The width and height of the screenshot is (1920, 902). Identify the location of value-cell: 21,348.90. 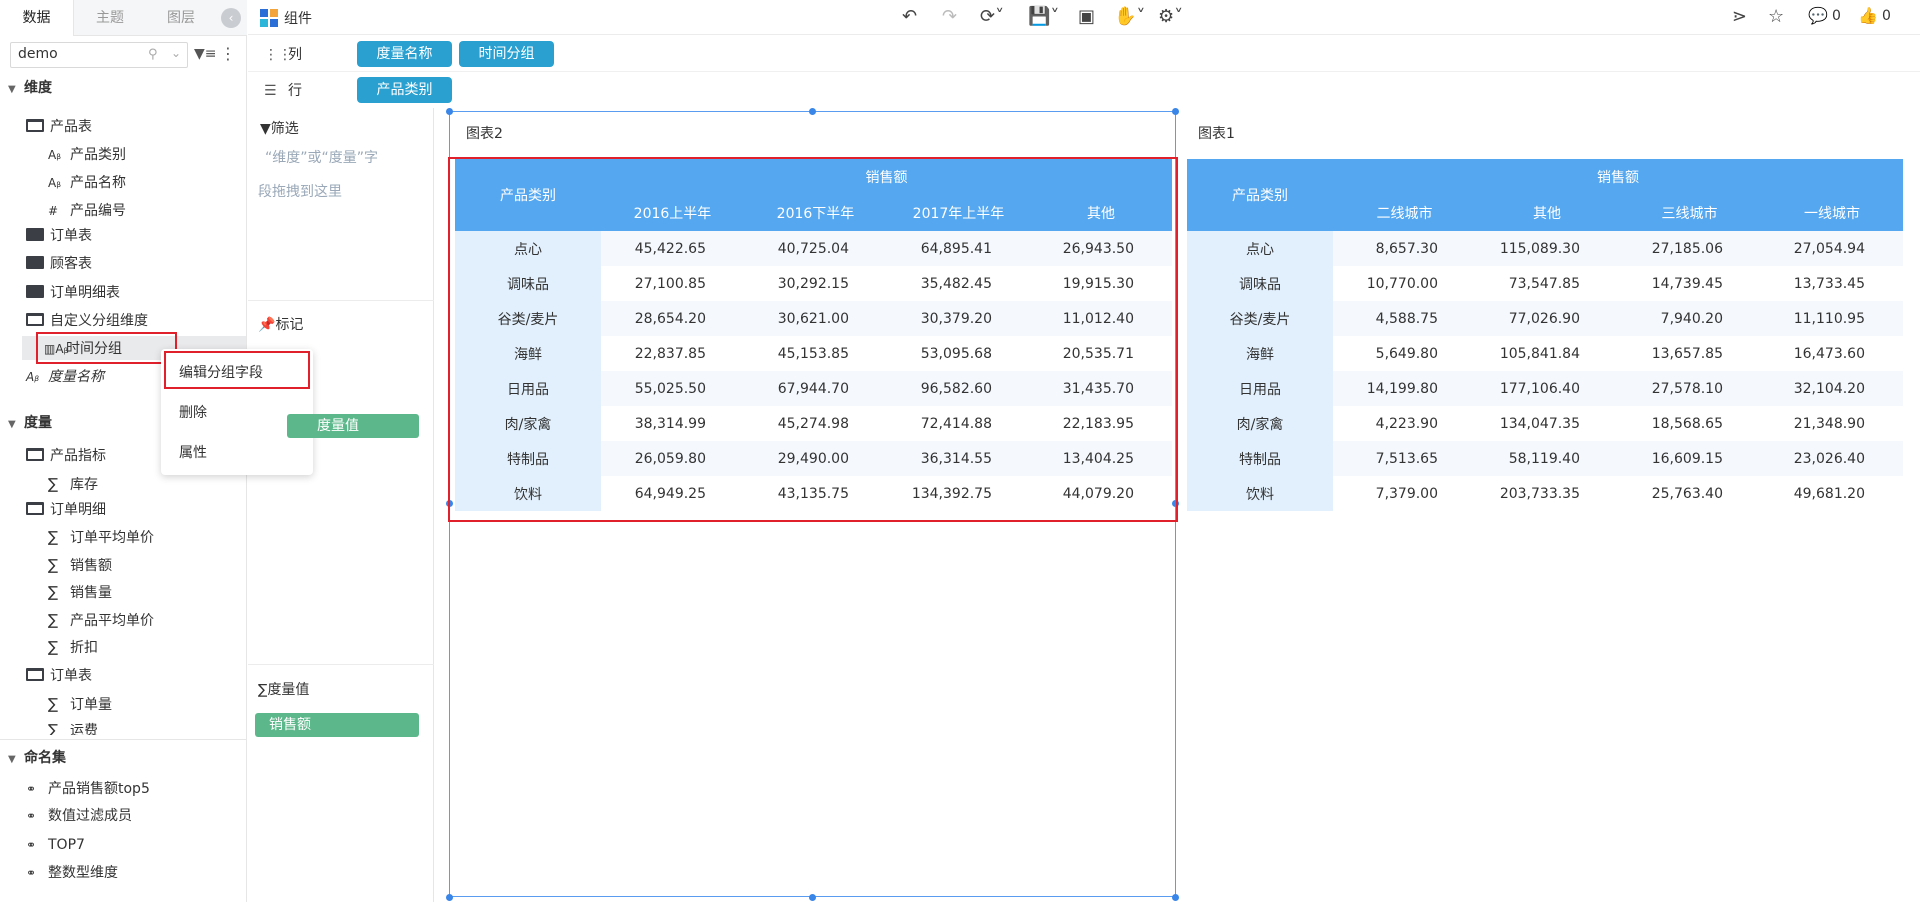
(1829, 423).